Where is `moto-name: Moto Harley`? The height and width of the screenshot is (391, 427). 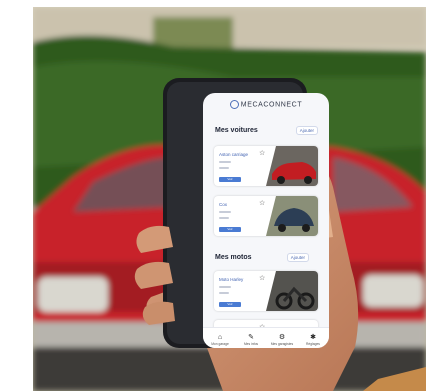
moto-name: Moto Harley is located at coordinates (231, 279).